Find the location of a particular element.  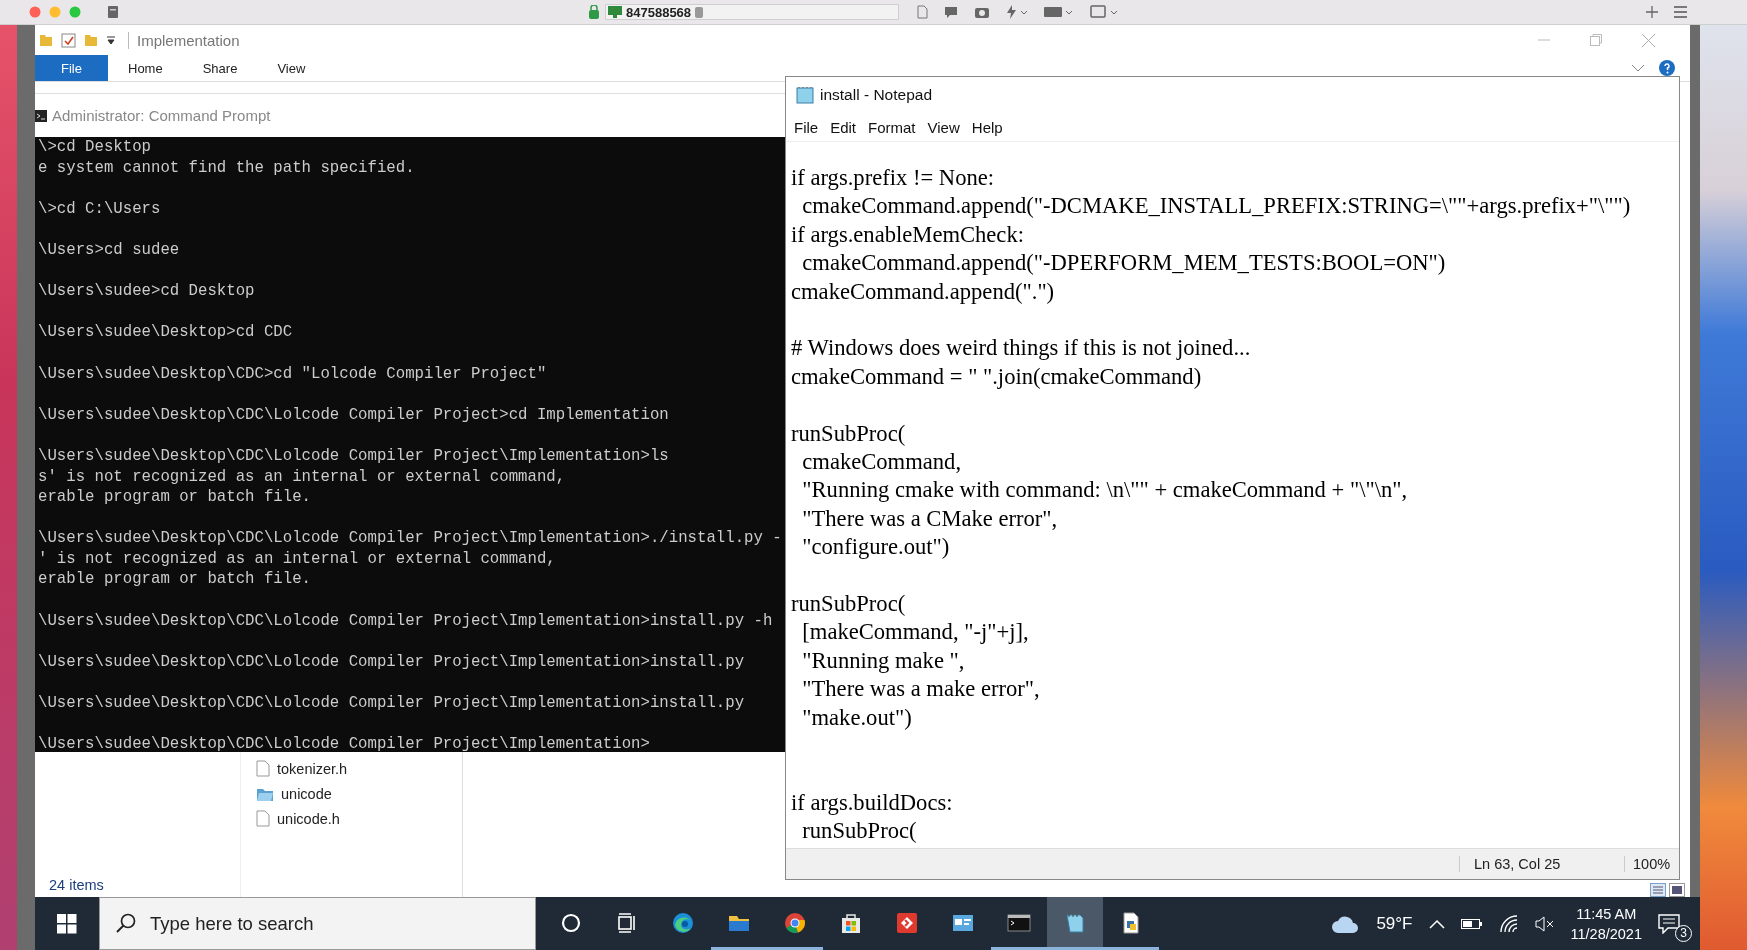

code-line: "Running cmake with command: \n\"" + cmakeCommand + "\"\n", is located at coordinates (1104, 490).